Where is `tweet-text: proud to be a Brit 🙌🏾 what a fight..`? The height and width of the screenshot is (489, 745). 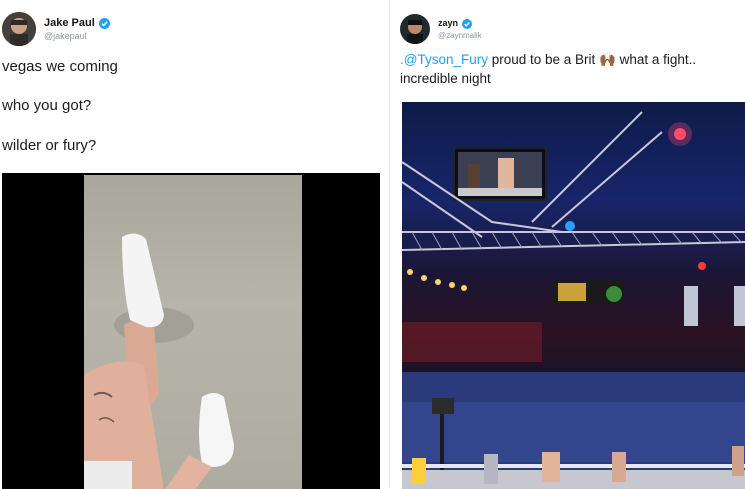 tweet-text: proud to be a Brit 🙌🏾 what a fight.. is located at coordinates (592, 59).